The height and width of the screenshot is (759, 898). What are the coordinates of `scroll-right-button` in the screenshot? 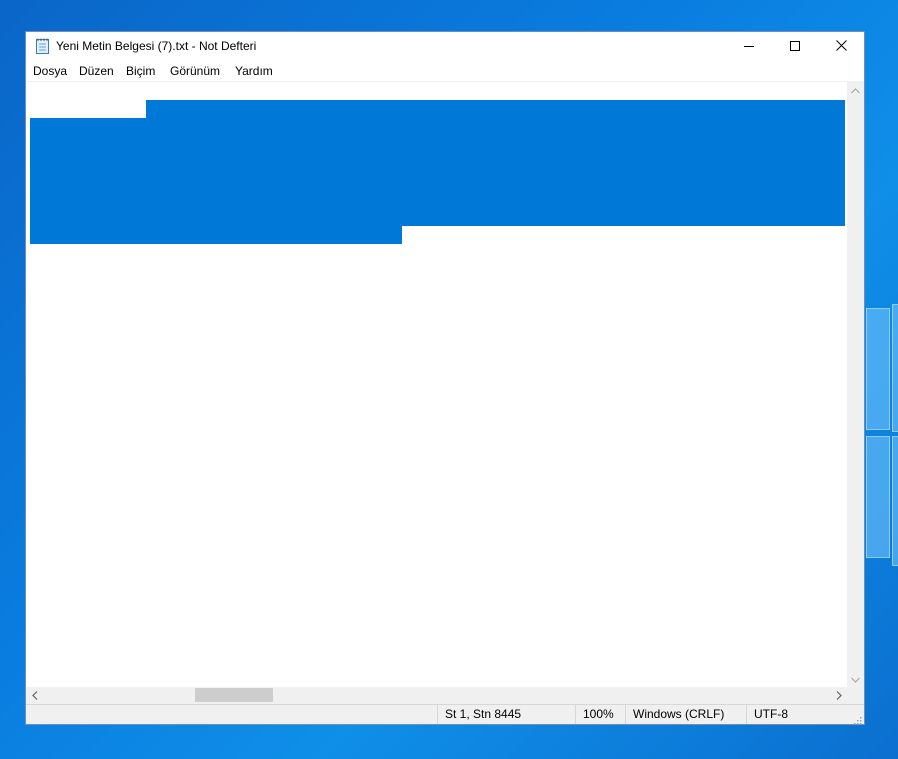 It's located at (838, 695).